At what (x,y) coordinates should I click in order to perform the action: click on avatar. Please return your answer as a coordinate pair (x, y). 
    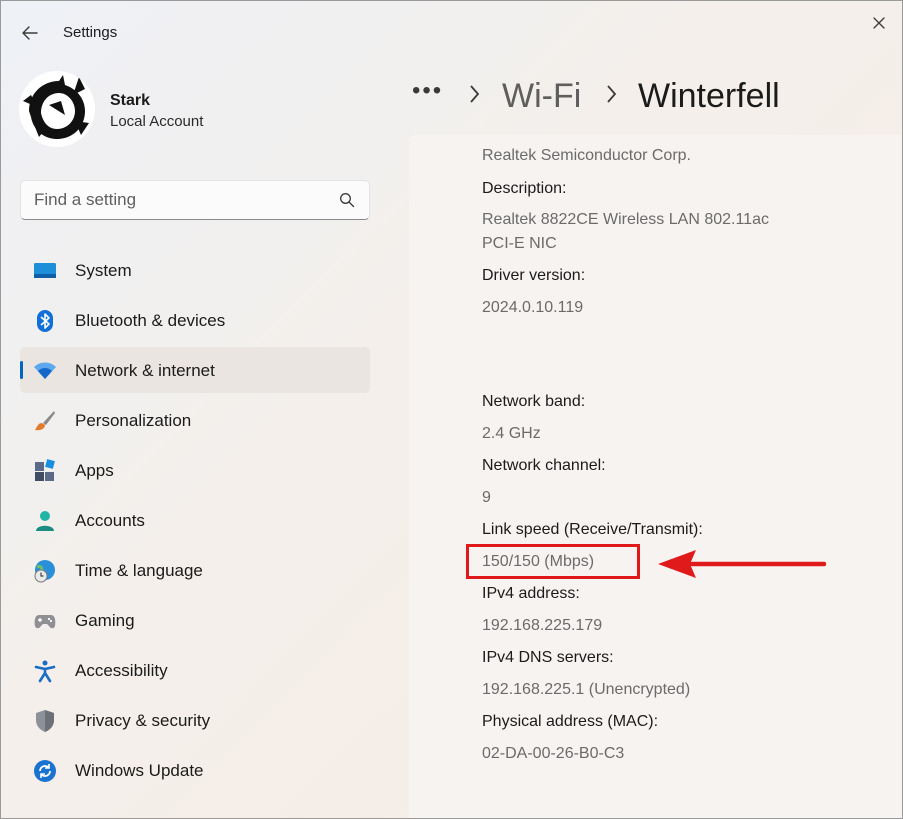
    Looking at the image, I should click on (57, 109).